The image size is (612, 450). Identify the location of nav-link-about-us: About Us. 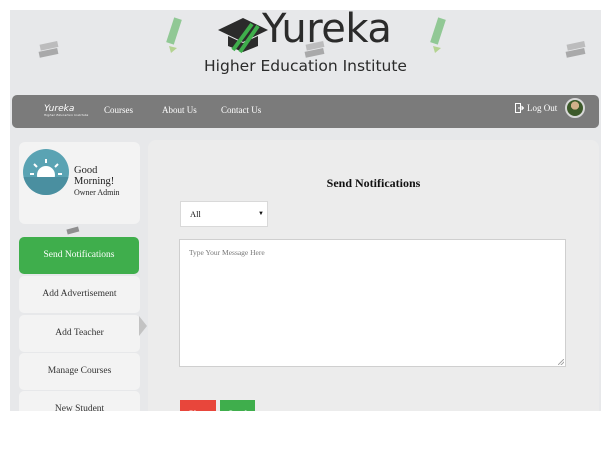
(179, 110).